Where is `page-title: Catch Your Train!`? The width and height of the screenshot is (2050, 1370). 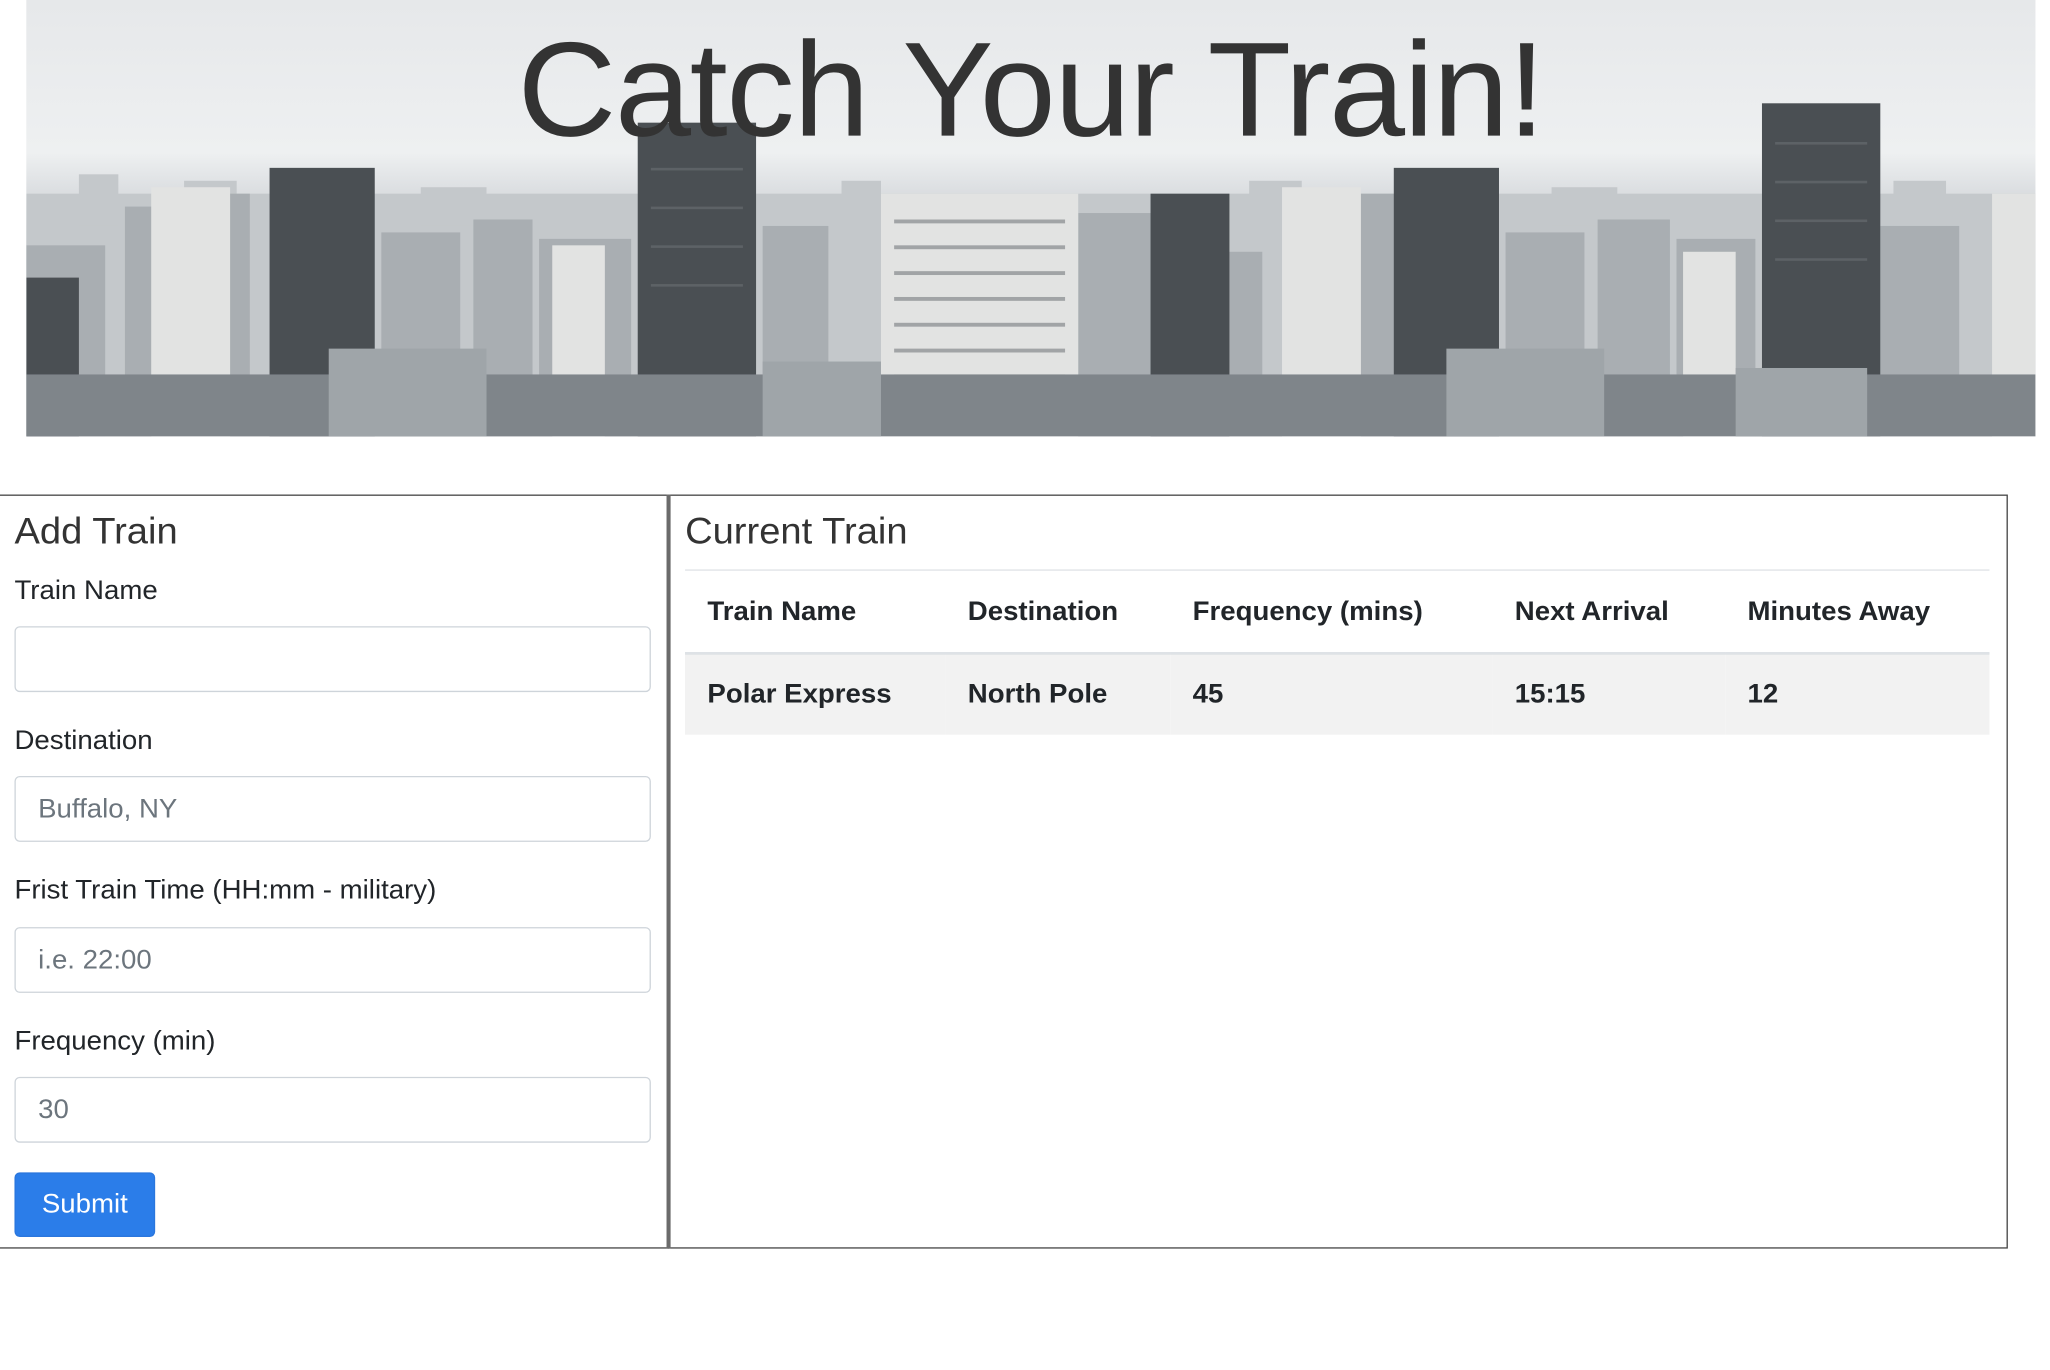
page-title: Catch Your Train! is located at coordinates (1031, 90).